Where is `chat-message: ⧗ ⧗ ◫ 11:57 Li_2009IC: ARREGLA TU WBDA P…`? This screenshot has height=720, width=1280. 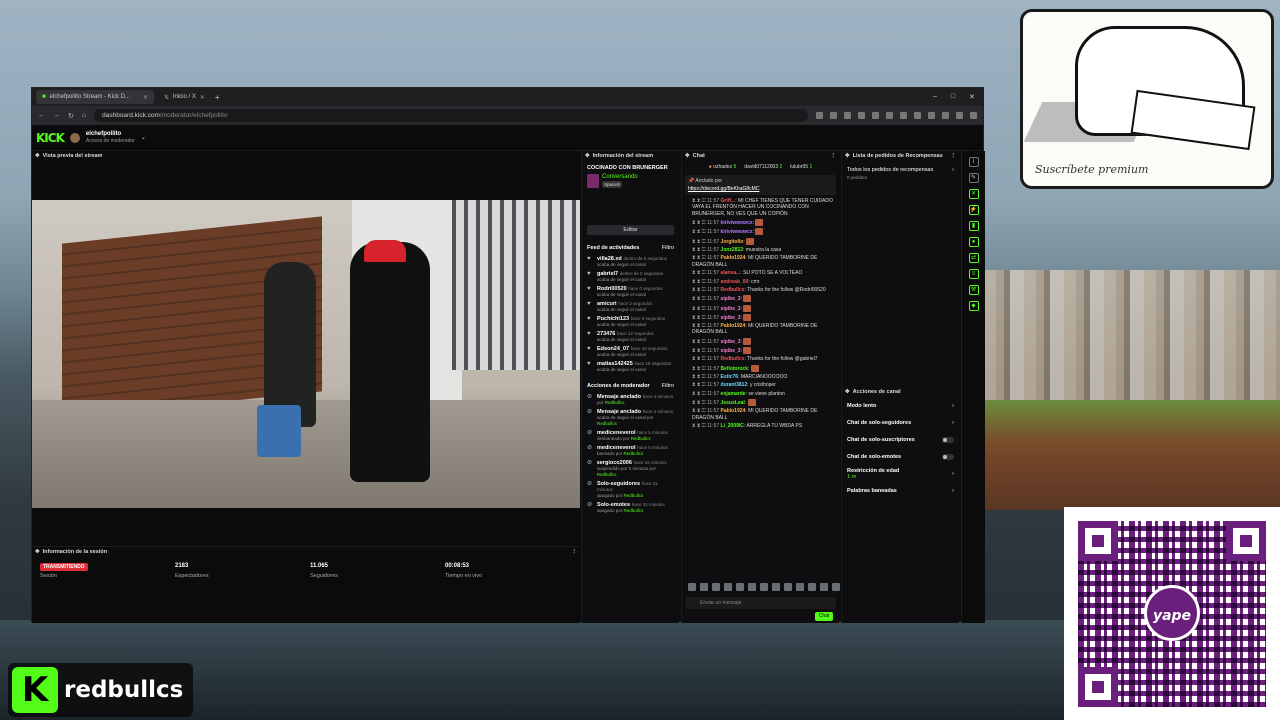 chat-message: ⧗ ⧗ ◫ 11:57 Li_2009IC: ARREGLA TU WBDA P… is located at coordinates (760, 426).